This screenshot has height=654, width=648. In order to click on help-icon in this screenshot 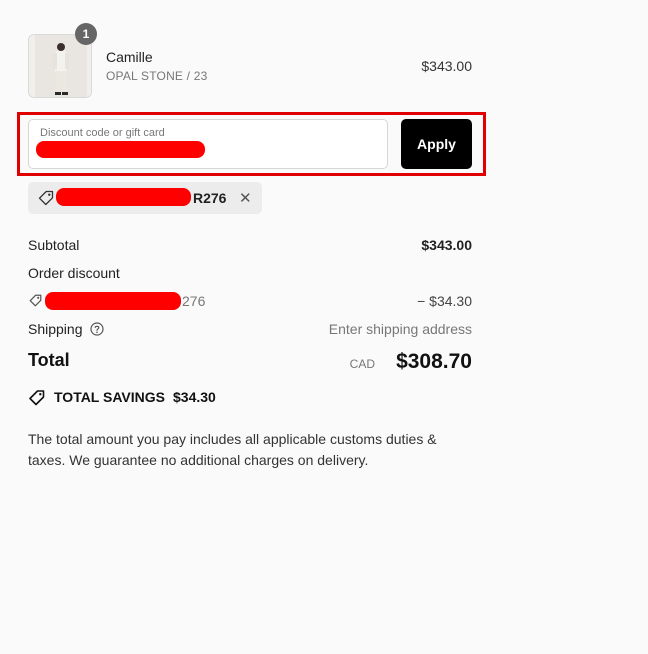, I will do `click(97, 329)`.